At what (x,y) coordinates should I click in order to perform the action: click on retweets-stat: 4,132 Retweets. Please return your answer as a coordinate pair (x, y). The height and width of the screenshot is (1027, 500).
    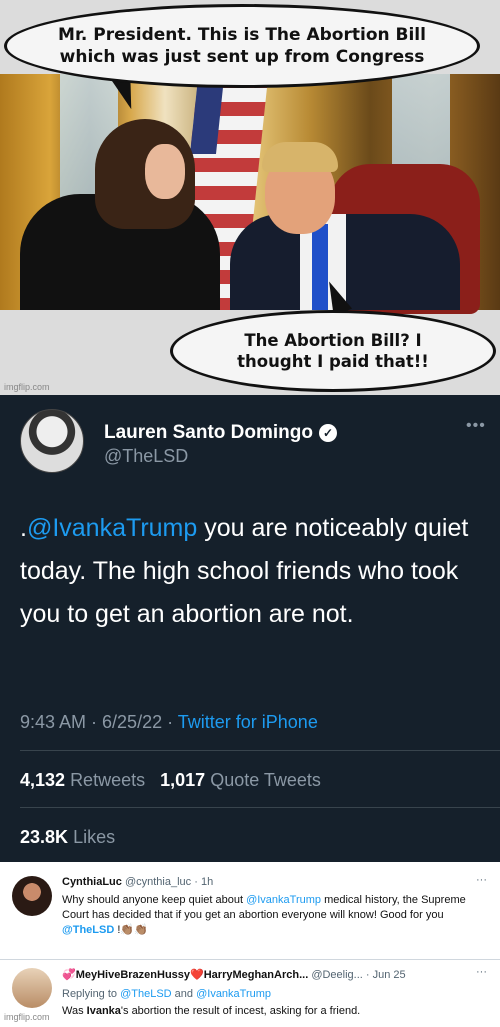
    Looking at the image, I should click on (82, 780).